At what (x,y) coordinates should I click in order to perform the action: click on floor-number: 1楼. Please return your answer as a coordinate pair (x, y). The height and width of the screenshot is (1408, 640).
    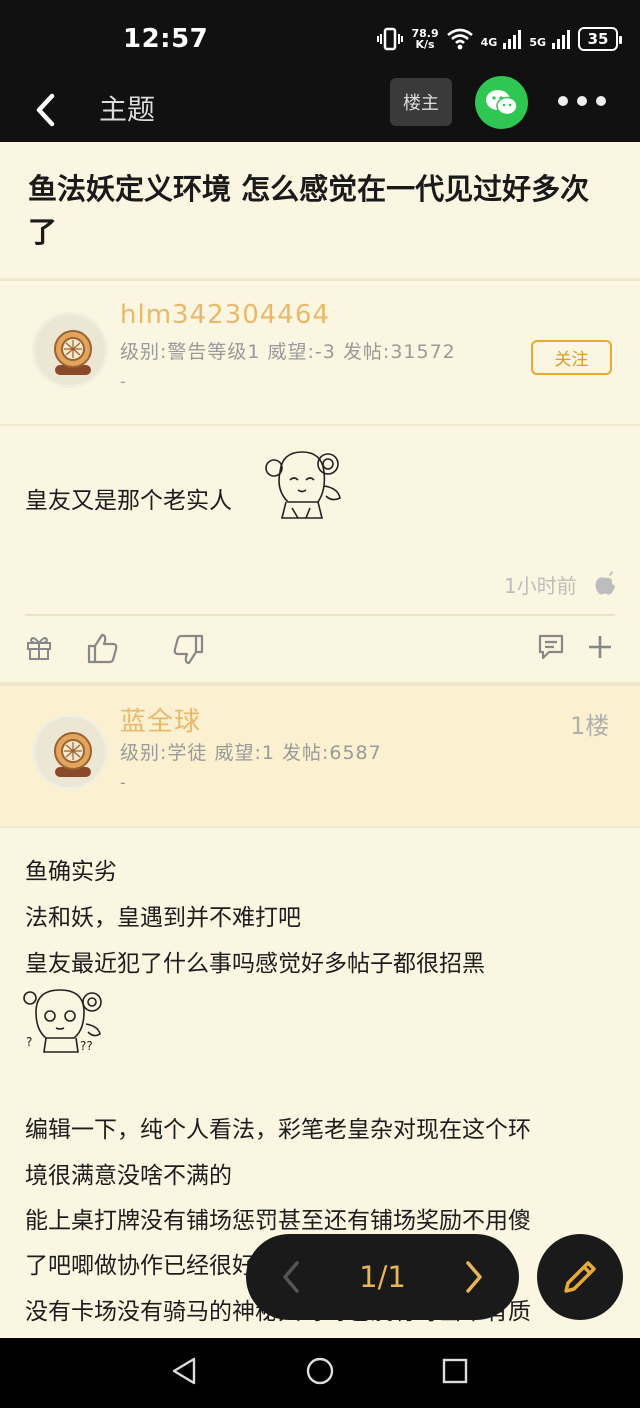
    Looking at the image, I should click on (590, 726).